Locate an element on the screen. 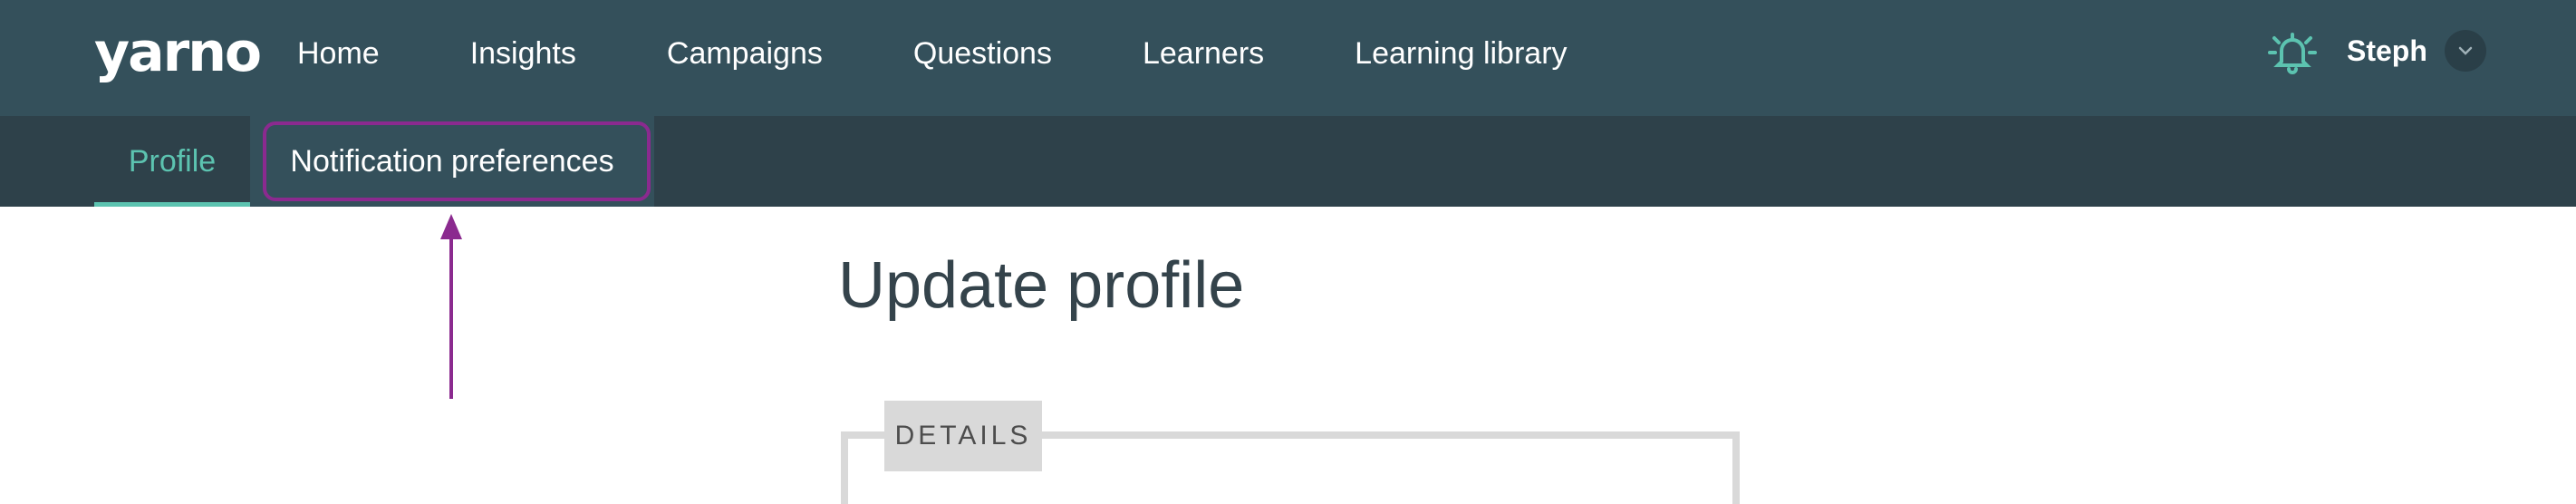  annotation-arrow-icon is located at coordinates (451, 307).